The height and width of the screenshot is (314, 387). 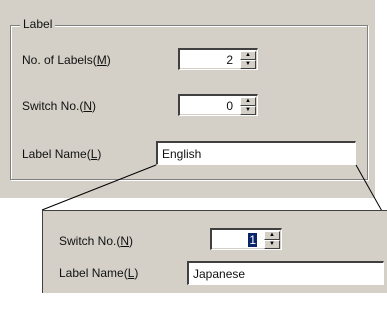 I want to click on group-caption: Label, so click(x=38, y=24).